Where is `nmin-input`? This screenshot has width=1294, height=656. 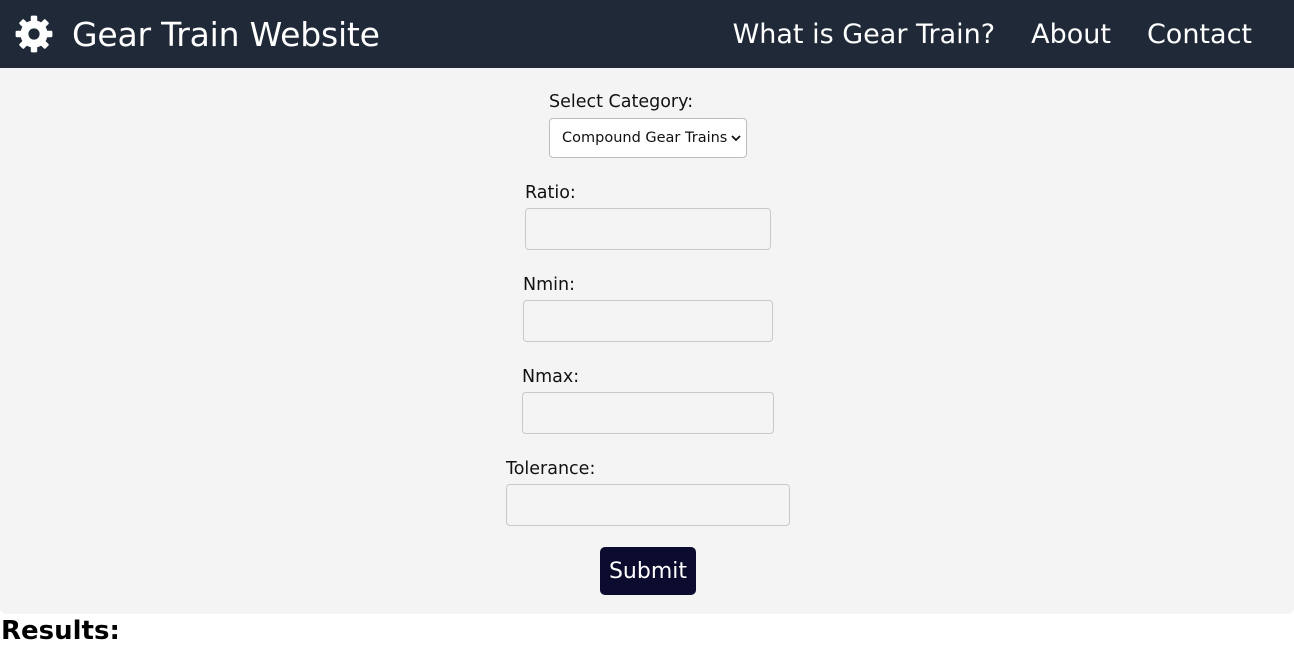
nmin-input is located at coordinates (648, 321).